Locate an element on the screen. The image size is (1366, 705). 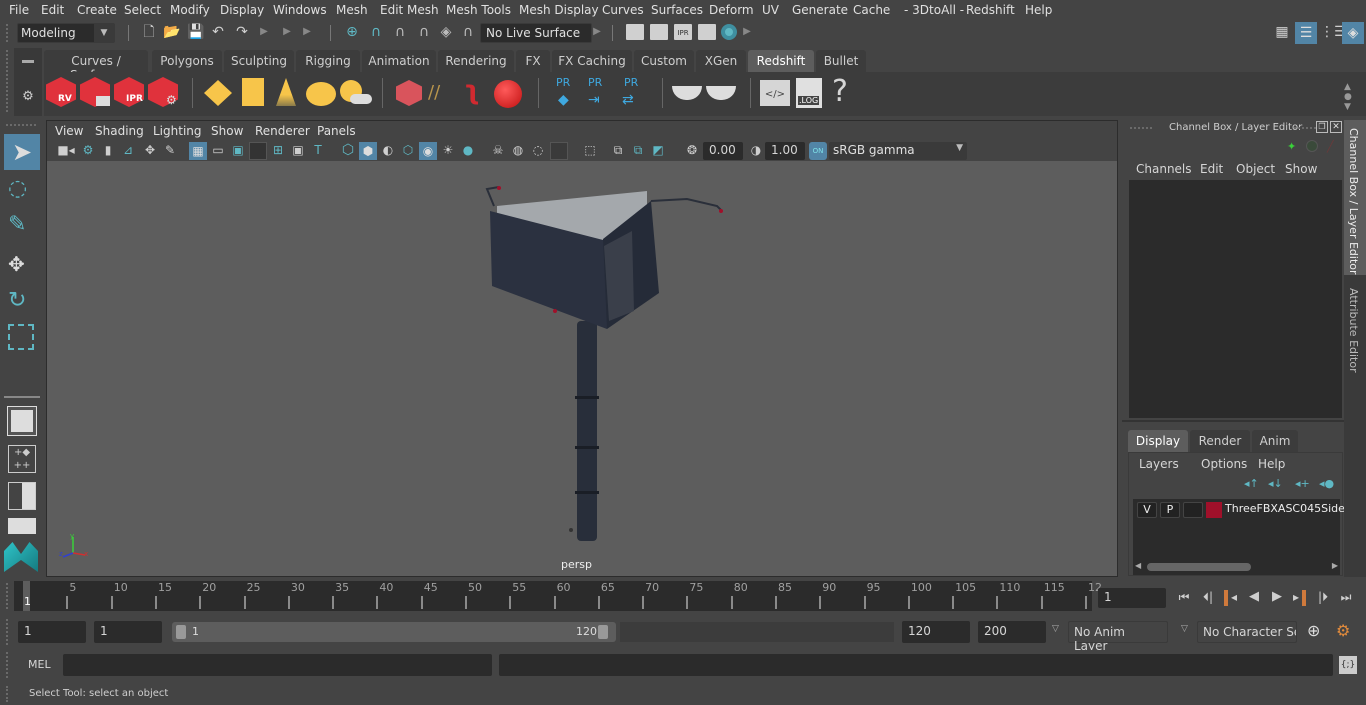
channel-box-icon: ◈ is located at coordinates (1353, 33).